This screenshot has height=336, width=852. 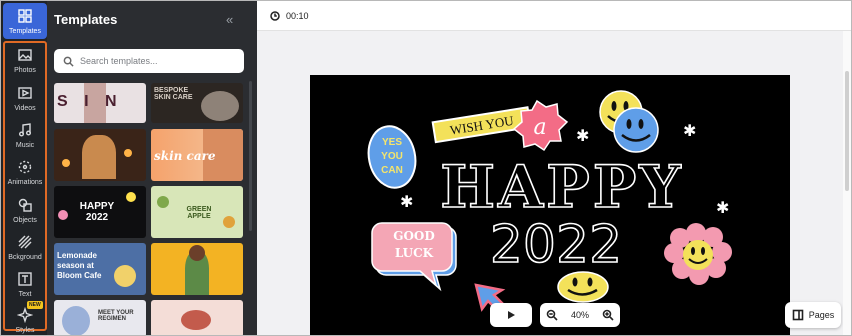 What do you see at coordinates (173, 94) in the screenshot?
I see `thumb-text: BESPOKE SKIN CARE` at bounding box center [173, 94].